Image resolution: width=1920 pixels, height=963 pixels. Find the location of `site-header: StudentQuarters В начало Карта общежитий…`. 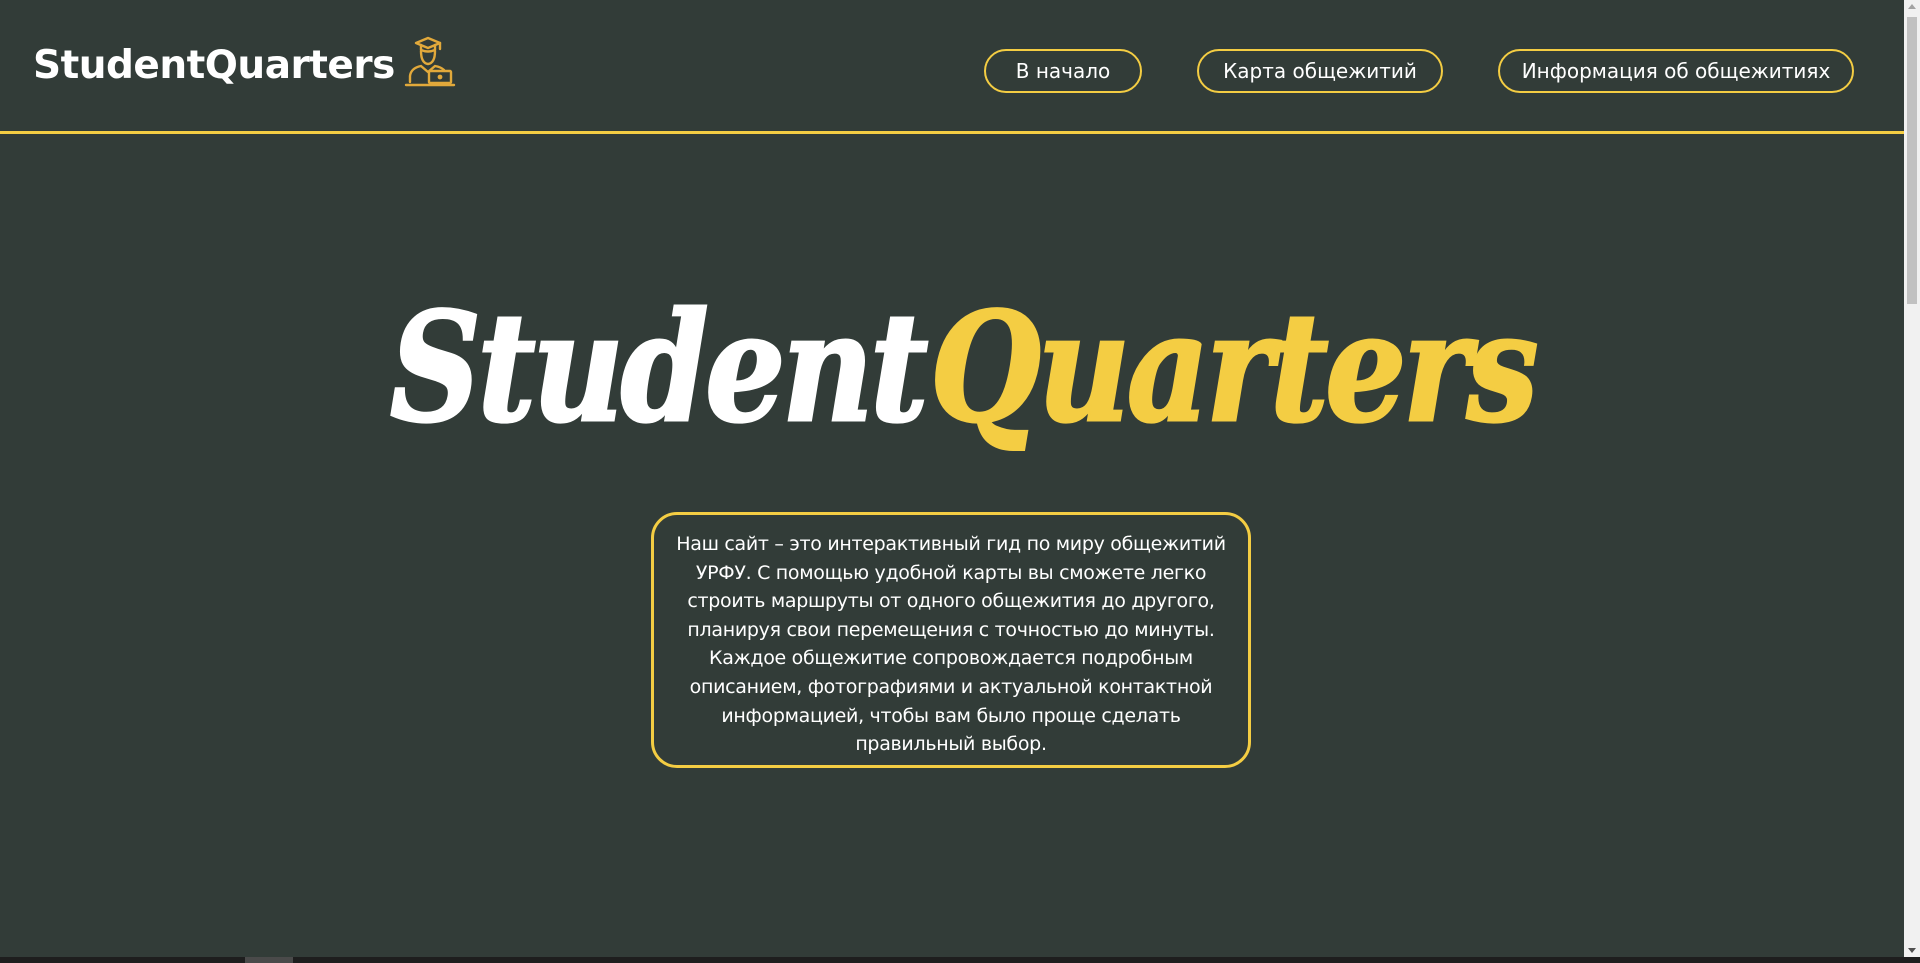

site-header: StudentQuarters В начало Карта общежитий… is located at coordinates (952, 67).